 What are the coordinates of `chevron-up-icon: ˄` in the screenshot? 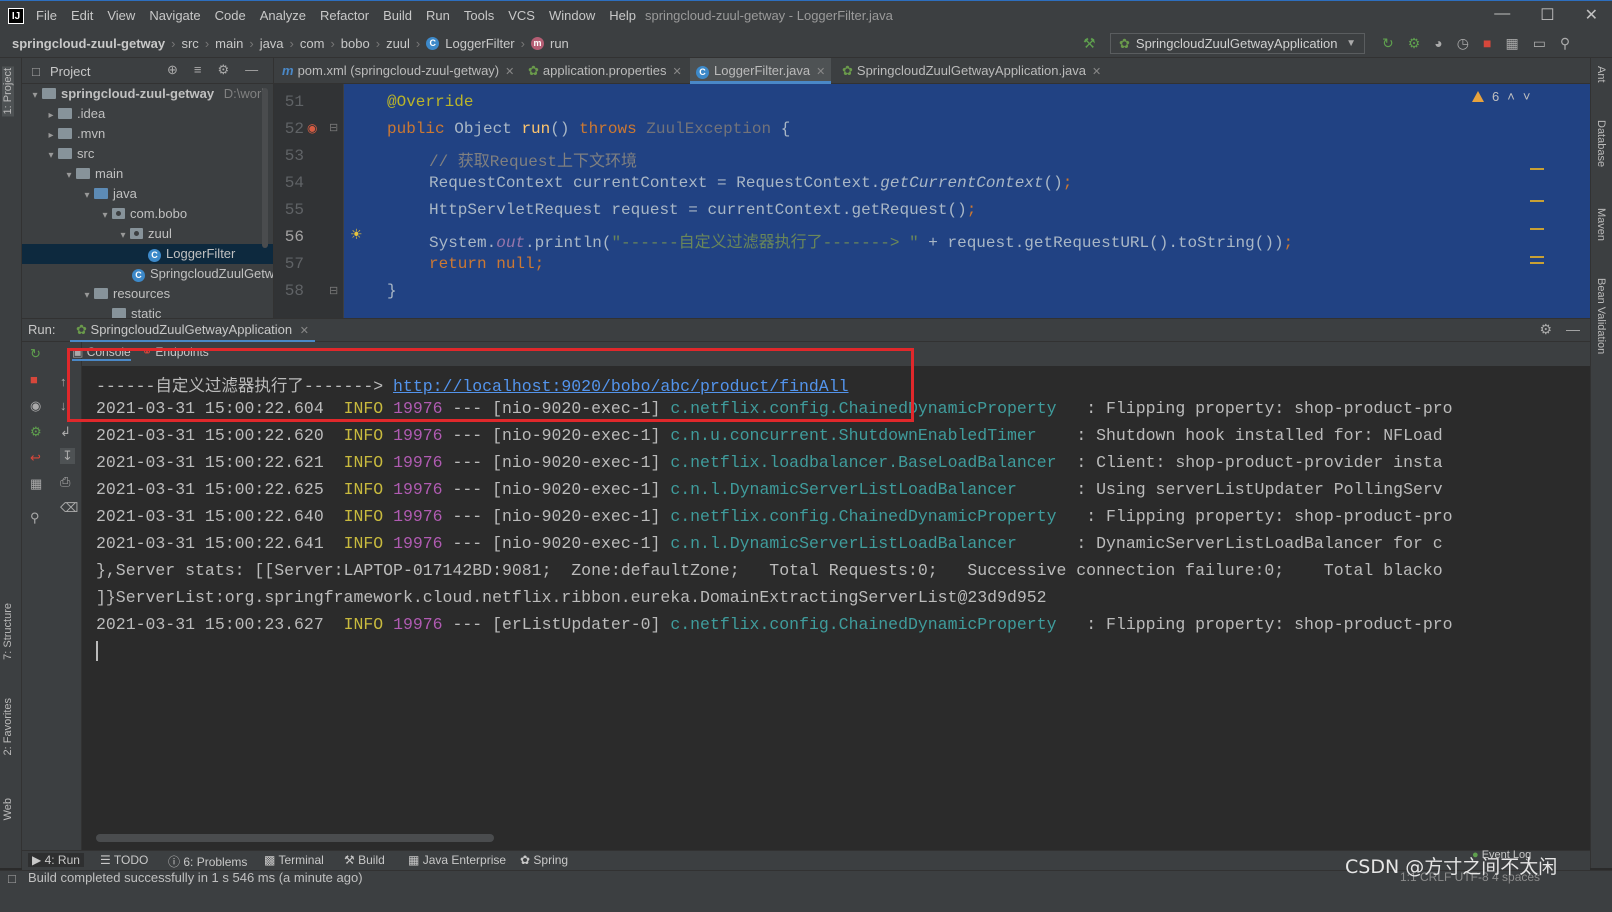 It's located at (1511, 96).